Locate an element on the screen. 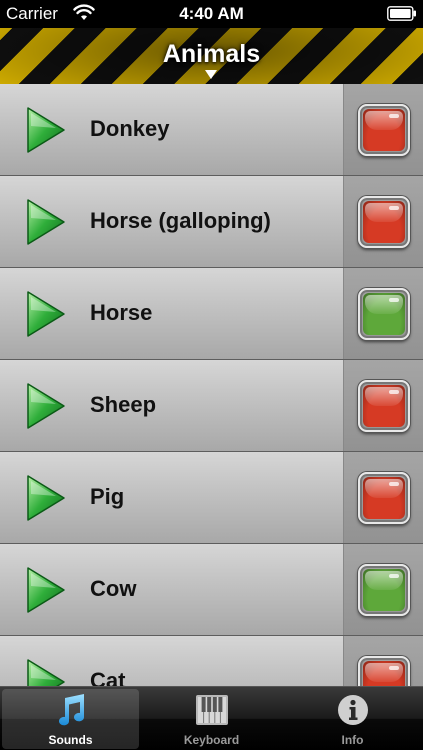  sound-label: Horse is located at coordinates (121, 312).